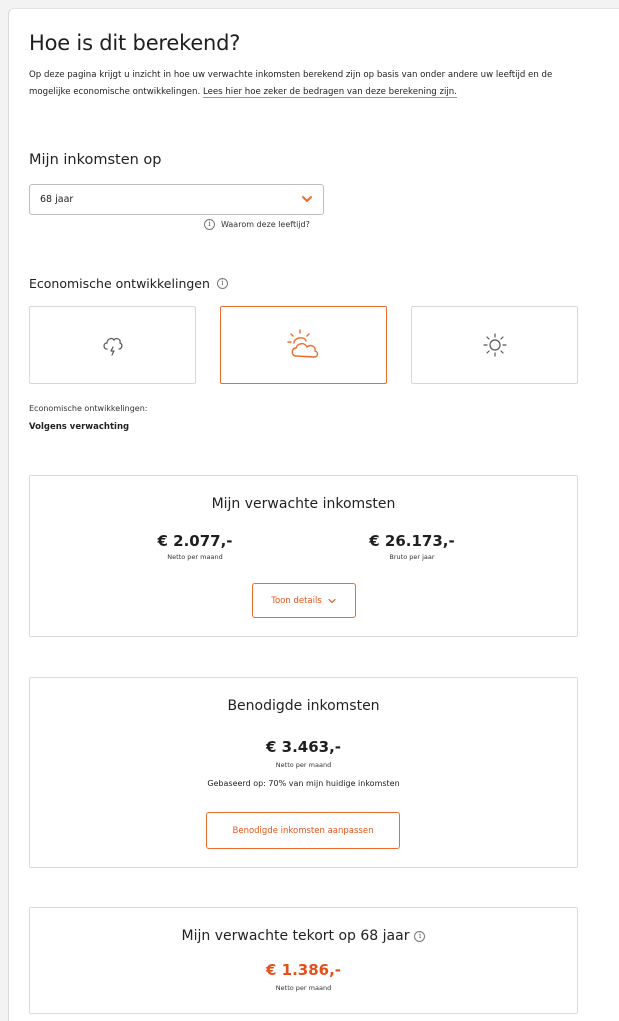 The image size is (619, 1021). I want to click on show-details-label: Toon details, so click(296, 600).